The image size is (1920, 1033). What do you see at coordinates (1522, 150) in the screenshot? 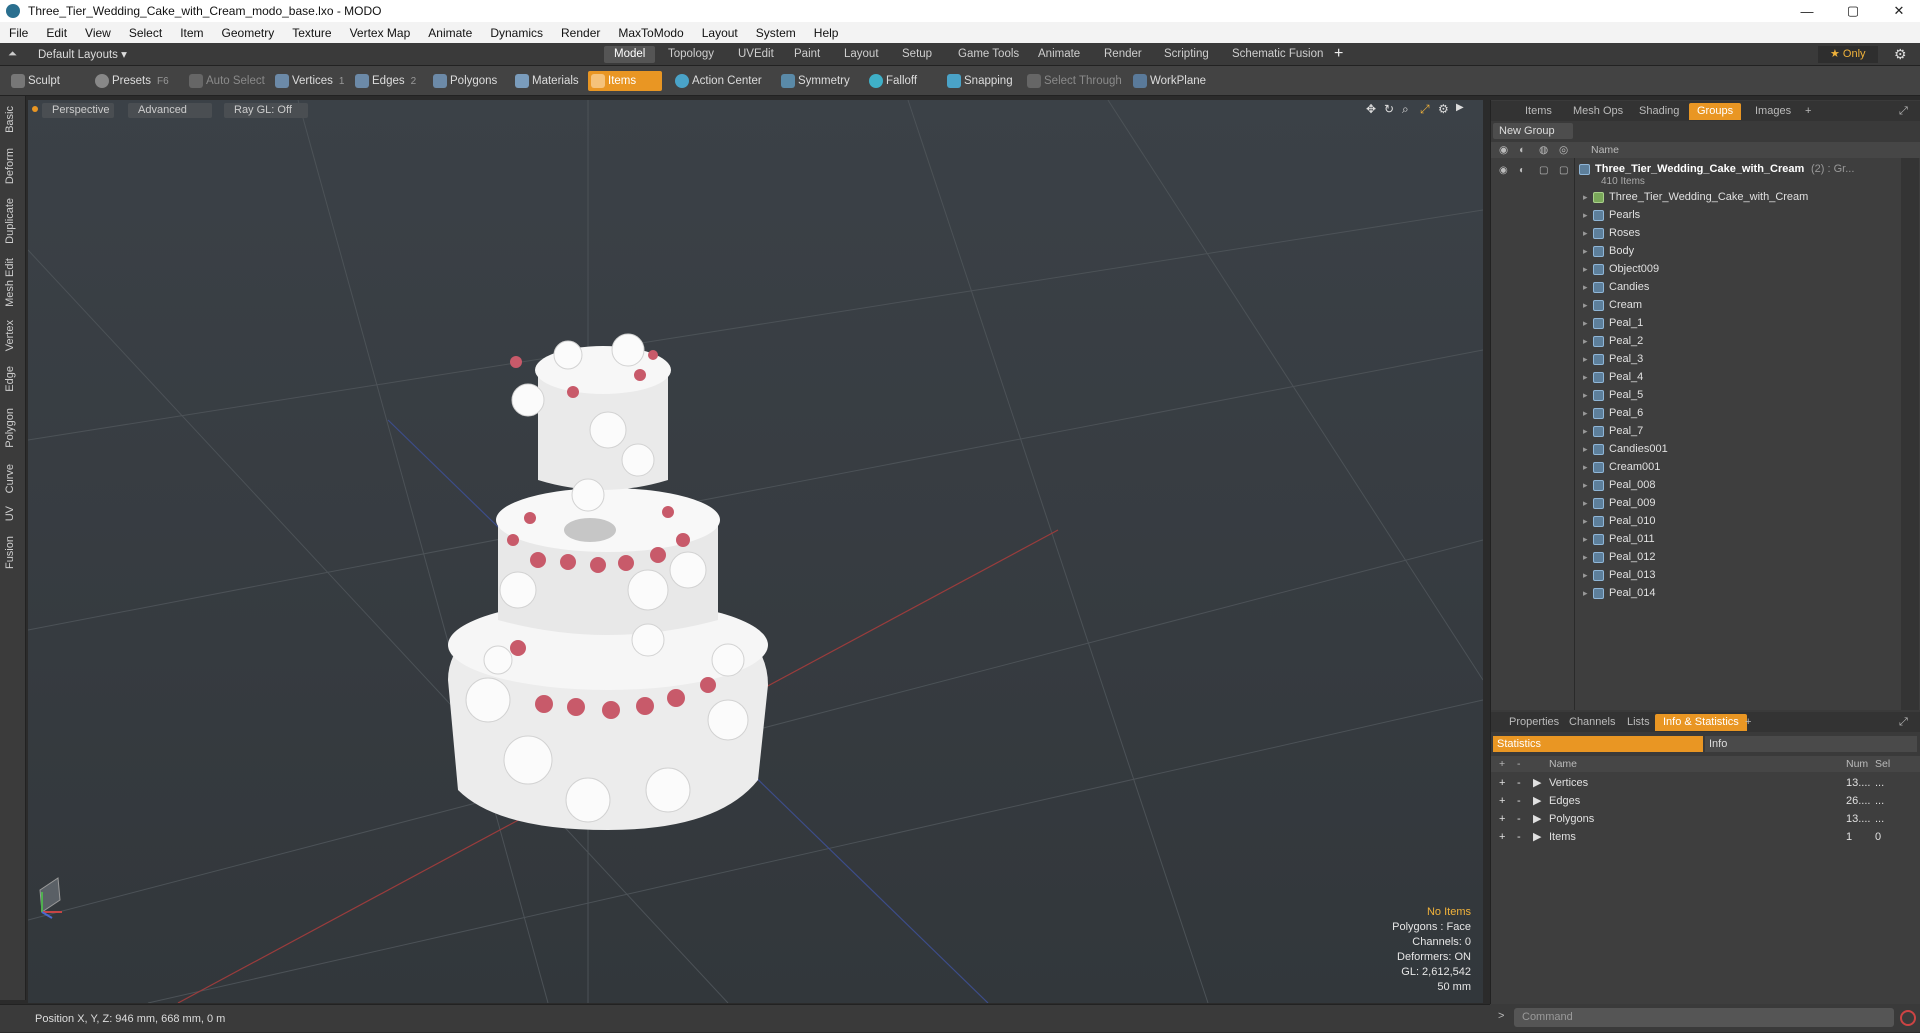
I see `render-col-icon: ◐` at bounding box center [1522, 150].